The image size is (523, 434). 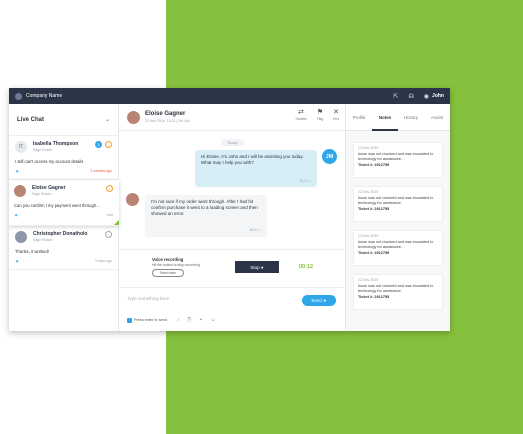 What do you see at coordinates (301, 112) in the screenshot?
I see `transfer-icon: ⇄` at bounding box center [301, 112].